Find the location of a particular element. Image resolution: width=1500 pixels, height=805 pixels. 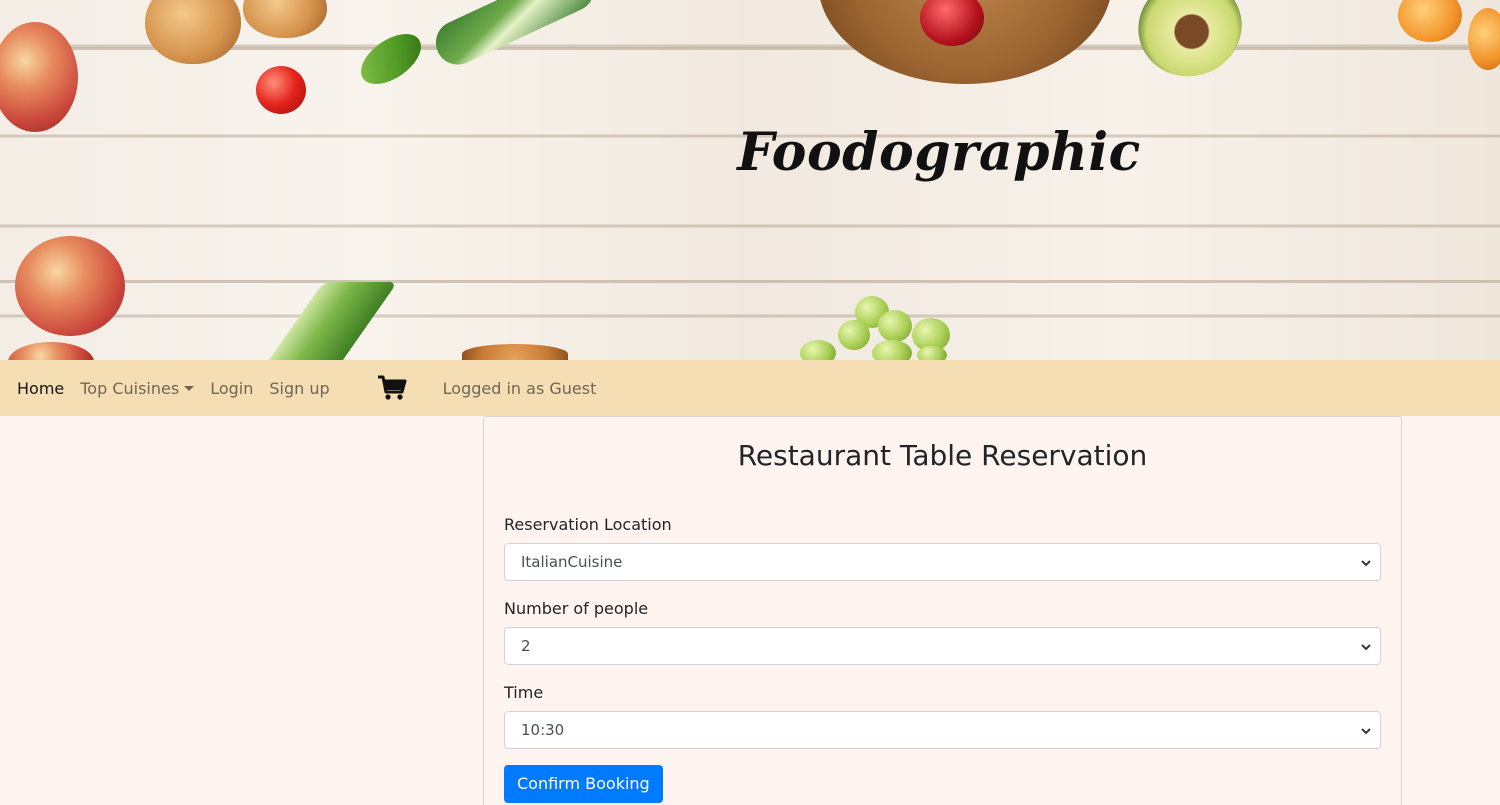

people-group: Number of people 2 is located at coordinates (942, 632).